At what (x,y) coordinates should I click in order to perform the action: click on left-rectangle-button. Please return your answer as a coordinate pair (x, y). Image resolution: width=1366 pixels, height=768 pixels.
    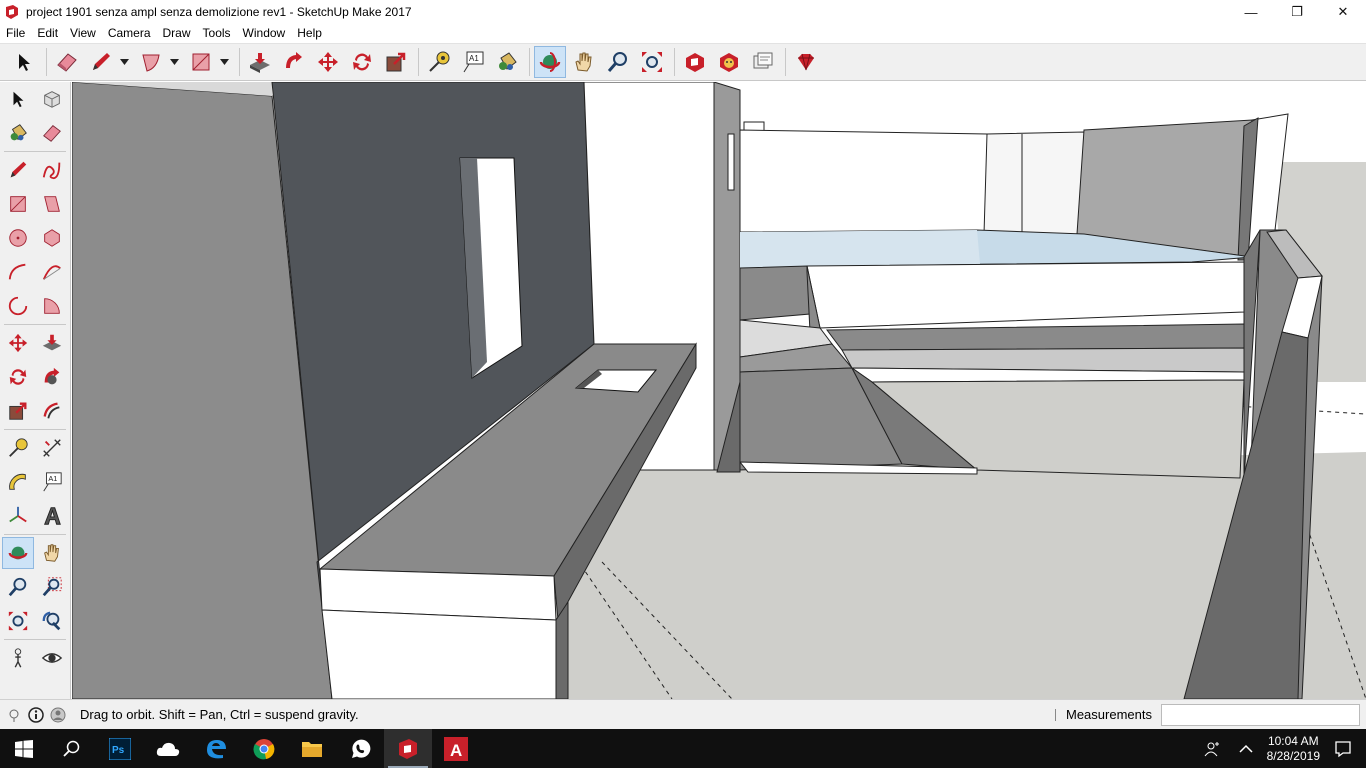
    Looking at the image, I should click on (18, 204).